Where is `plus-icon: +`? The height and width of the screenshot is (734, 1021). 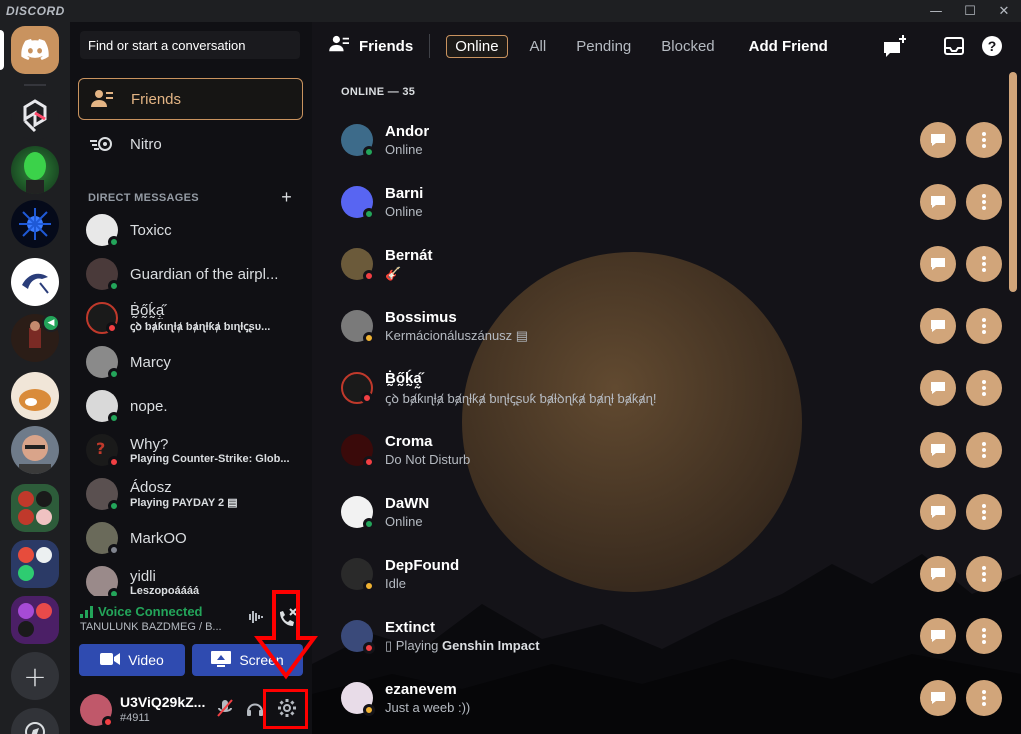
plus-icon: + is located at coordinates (35, 676).